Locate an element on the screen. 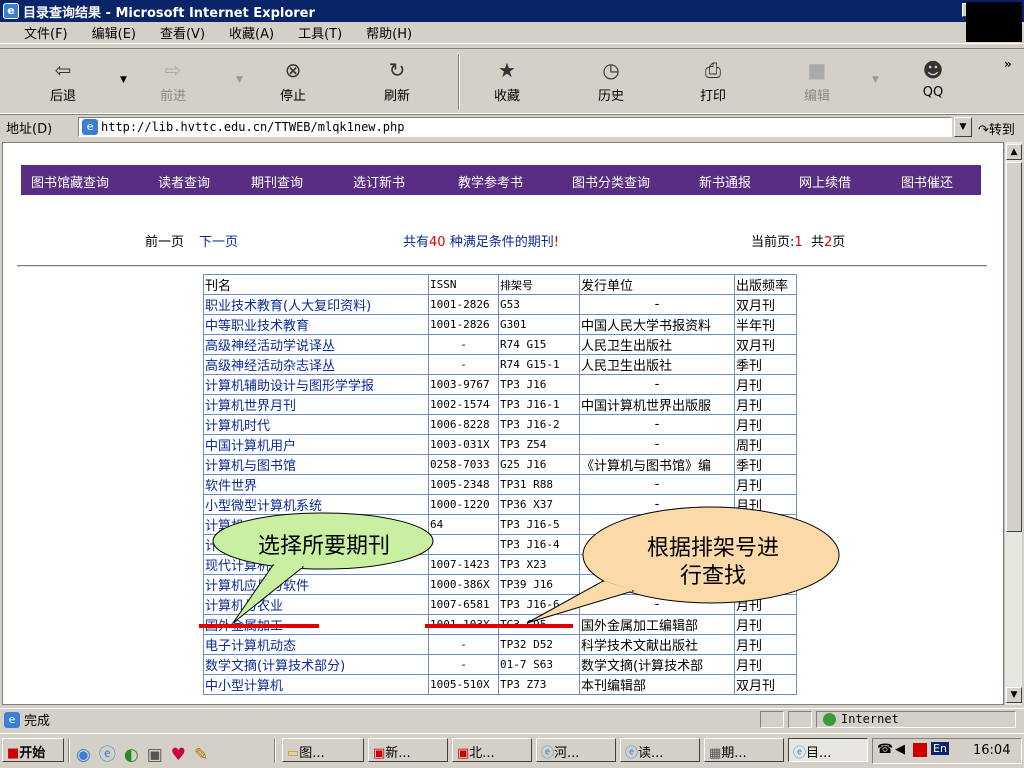  summary-pre: 共有 is located at coordinates (416, 242).